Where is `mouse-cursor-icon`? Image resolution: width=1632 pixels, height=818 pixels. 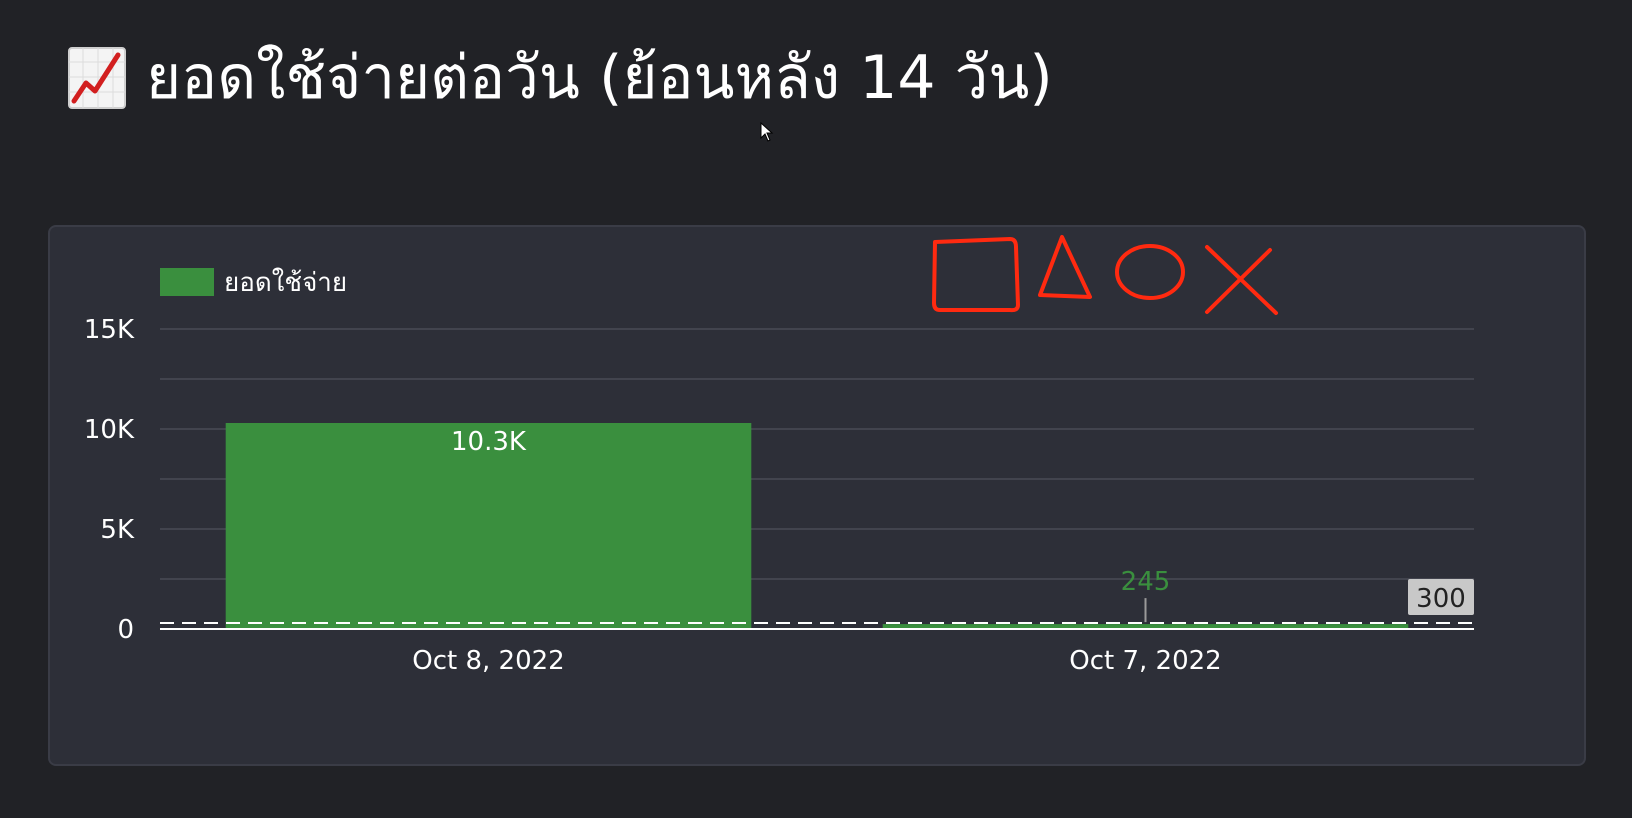 mouse-cursor-icon is located at coordinates (767, 132).